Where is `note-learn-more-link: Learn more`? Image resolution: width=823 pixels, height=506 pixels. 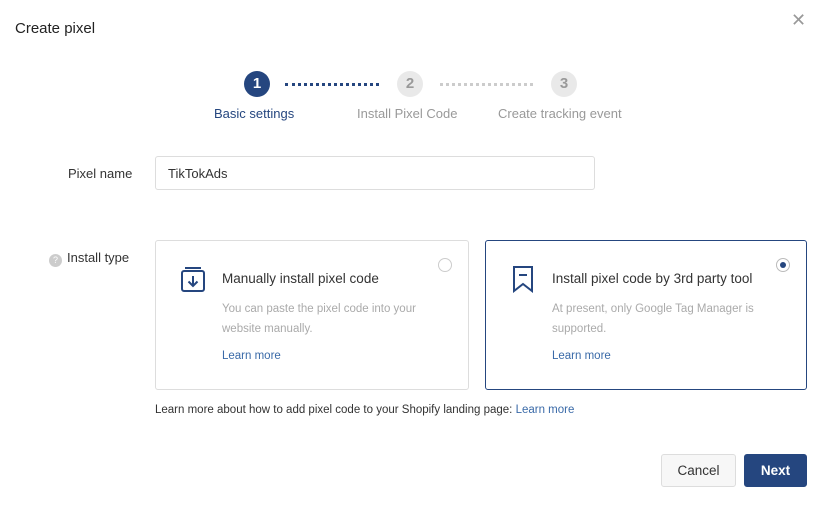 note-learn-more-link: Learn more is located at coordinates (545, 410).